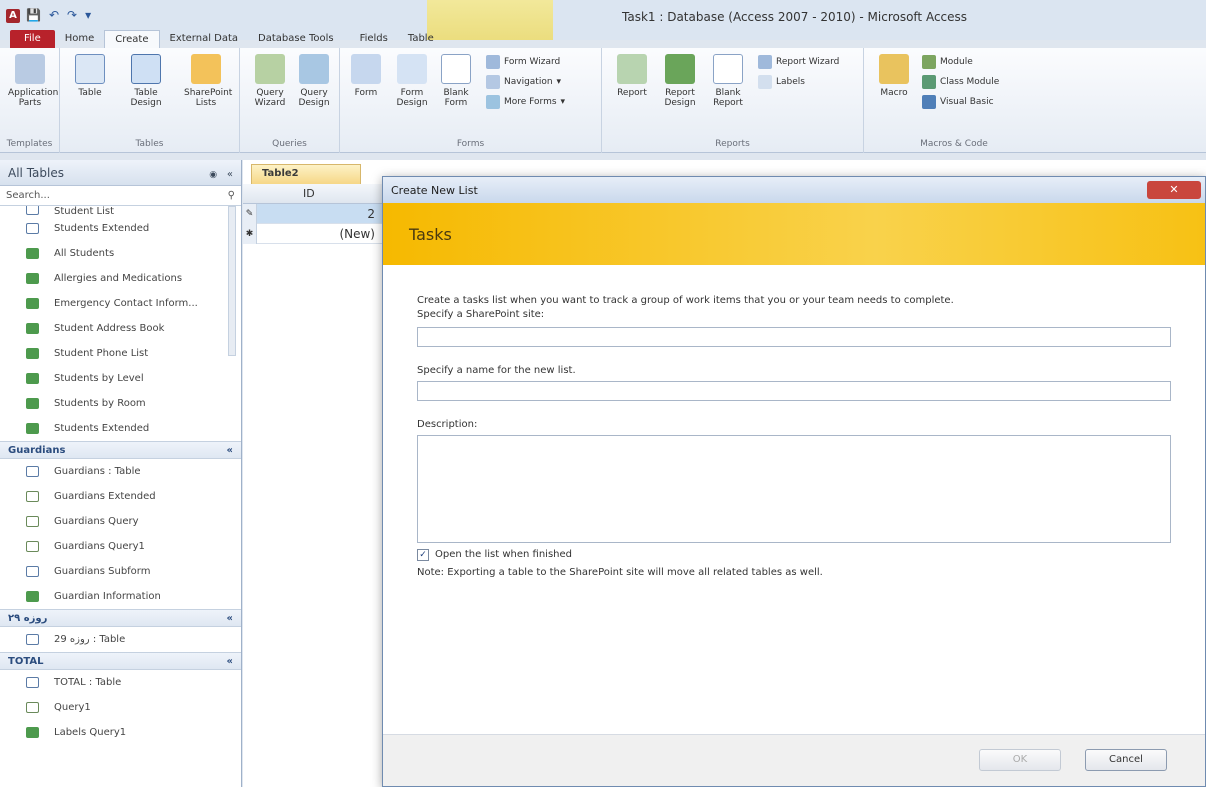 The width and height of the screenshot is (1206, 787). I want to click on column-header-id: ID, so click(309, 193).